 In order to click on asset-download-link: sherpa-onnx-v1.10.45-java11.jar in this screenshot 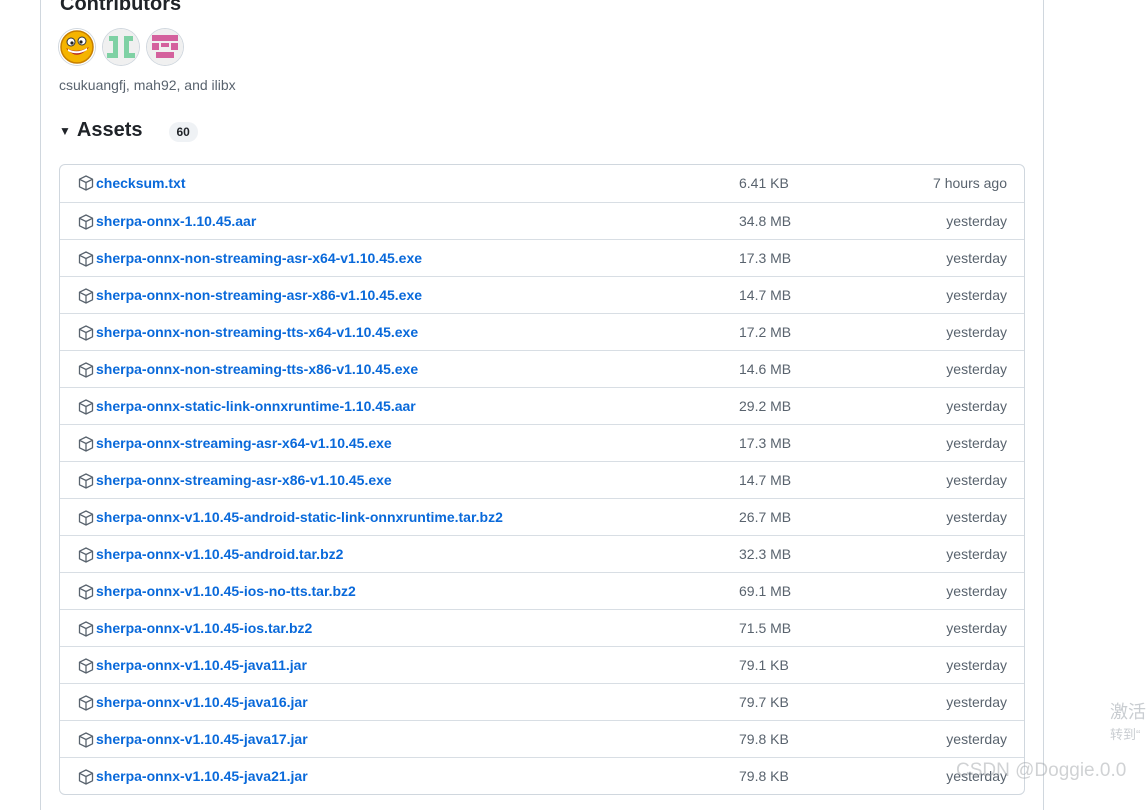, I will do `click(201, 665)`.